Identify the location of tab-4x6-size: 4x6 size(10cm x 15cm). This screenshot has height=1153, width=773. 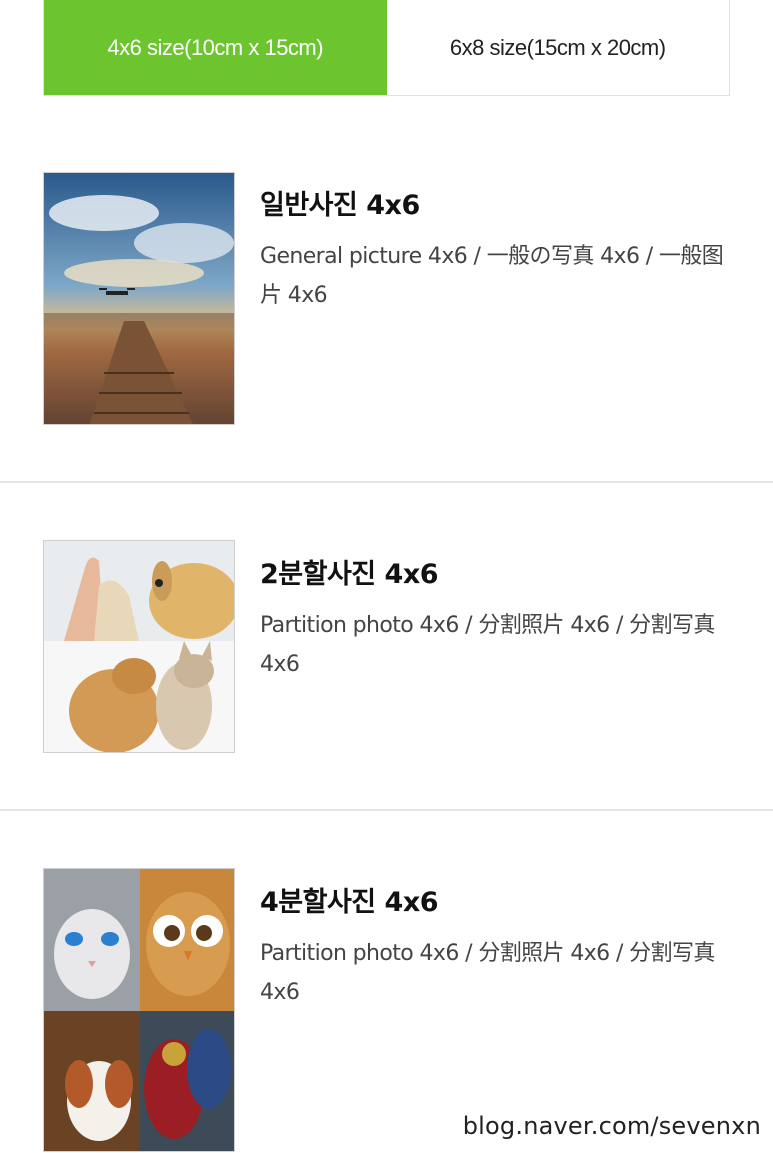
(215, 47).